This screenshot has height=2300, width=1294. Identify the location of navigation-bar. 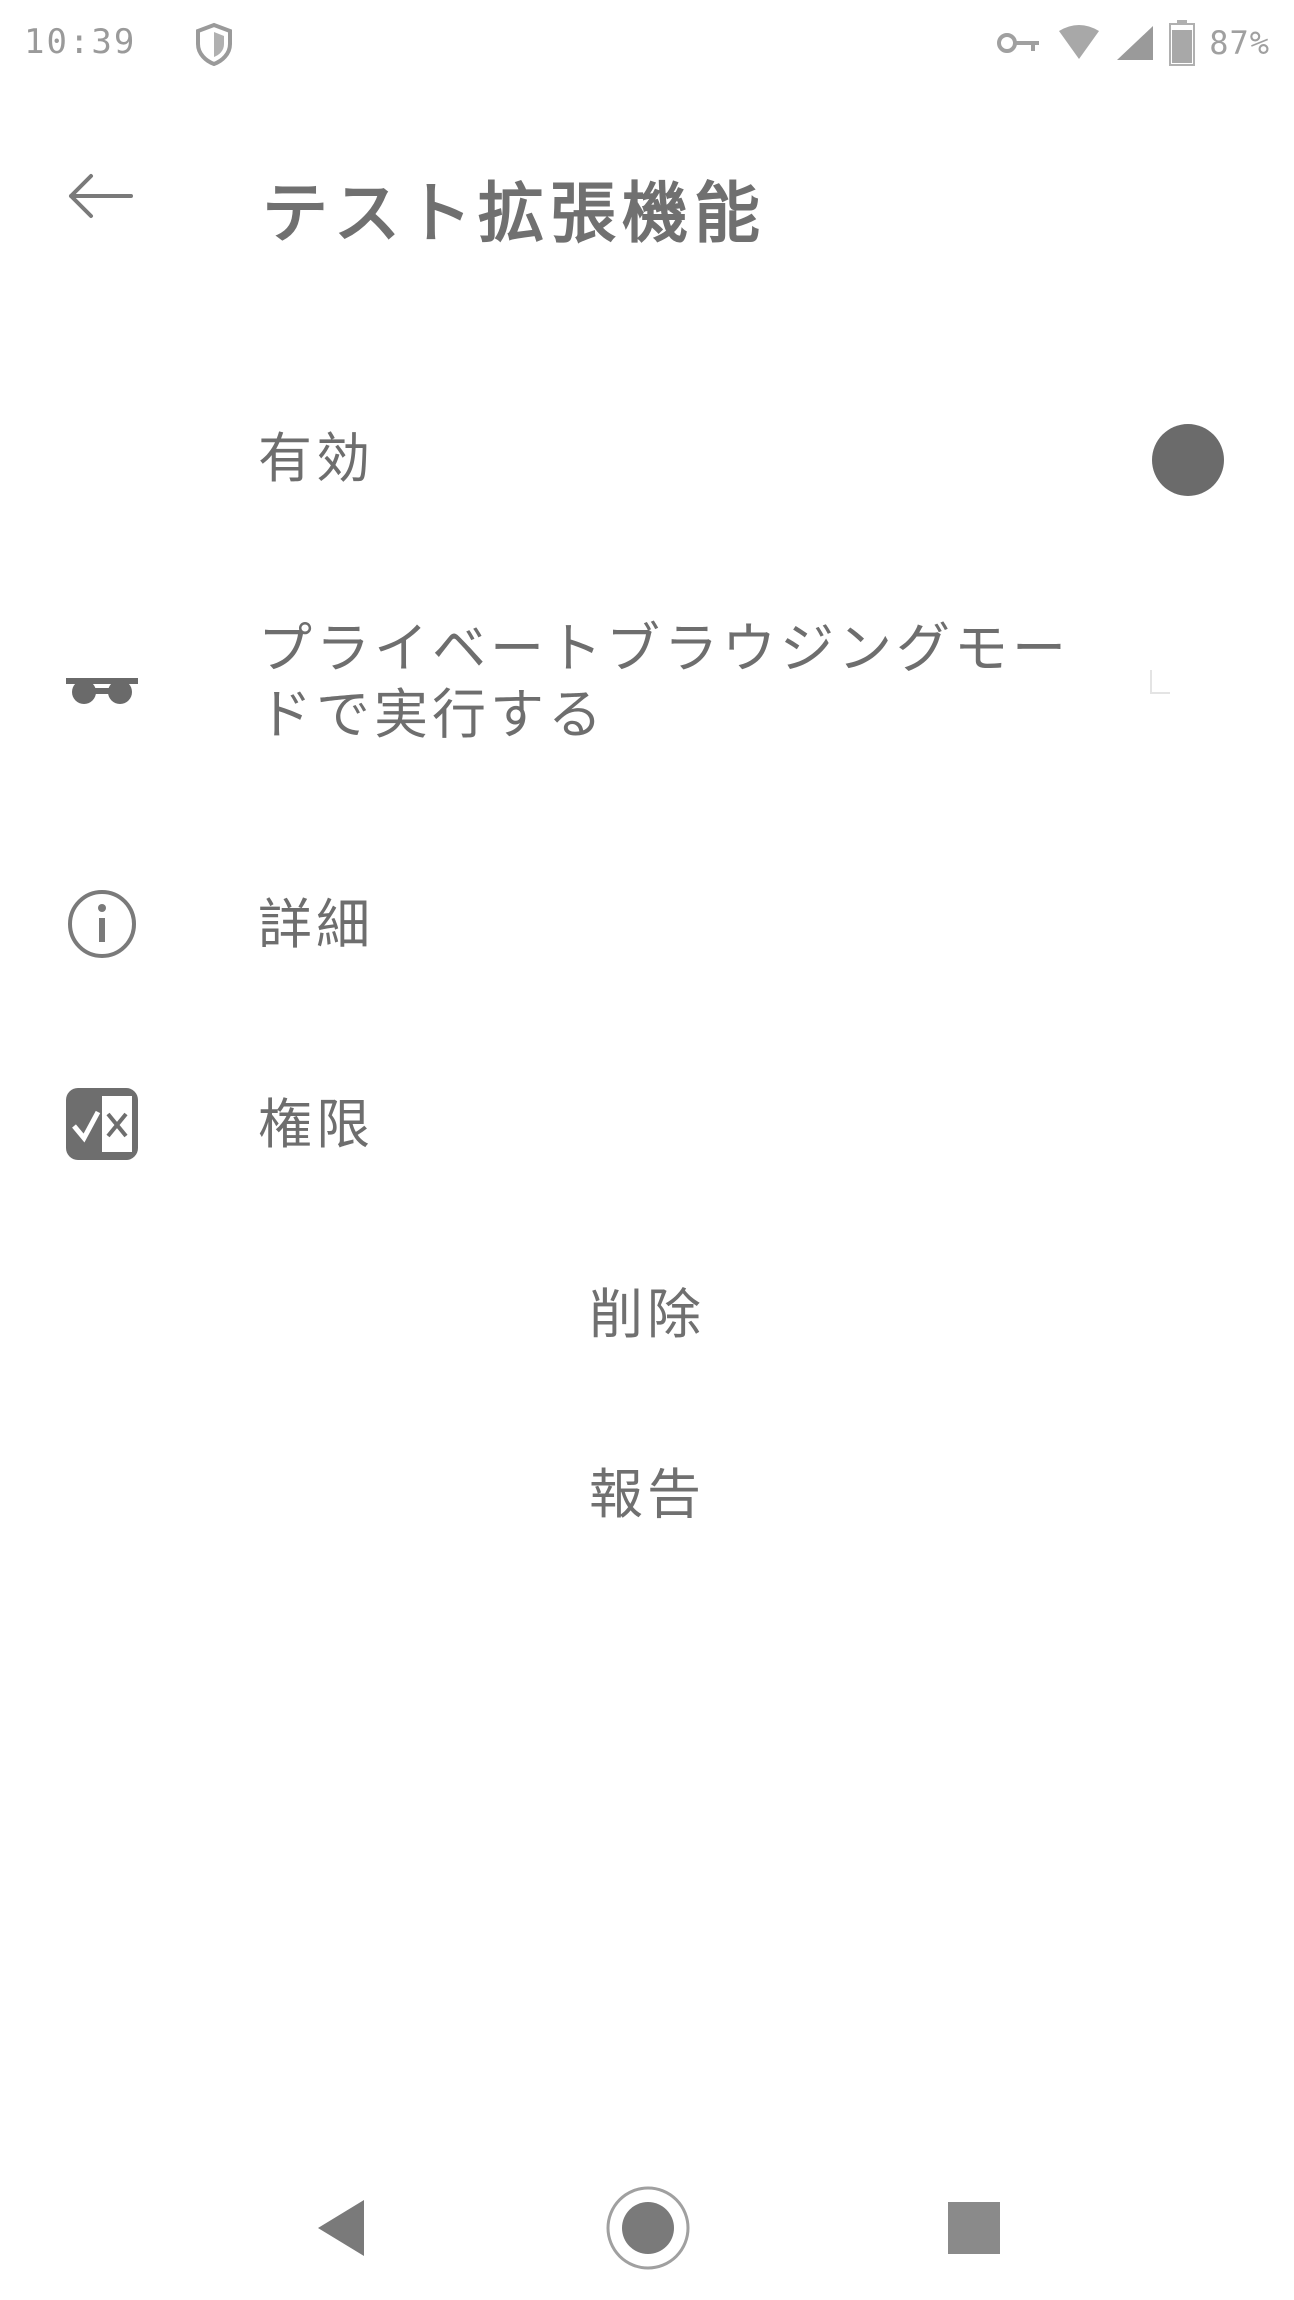
(647, 2225).